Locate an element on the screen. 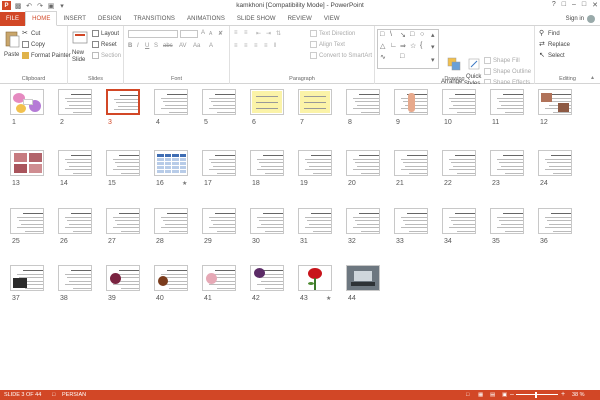 Image resolution: width=600 pixels, height=400 pixels. line-spacing-icon: ⇅ is located at coordinates (278, 33).